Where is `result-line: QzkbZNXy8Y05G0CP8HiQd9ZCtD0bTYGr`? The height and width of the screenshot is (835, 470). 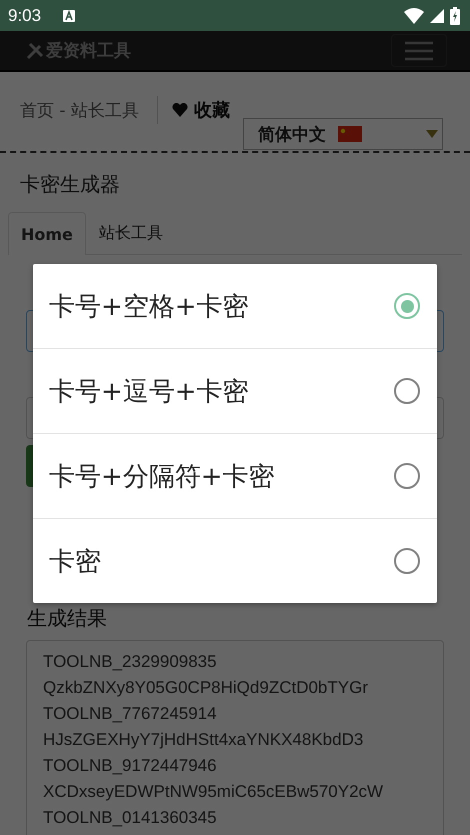
result-line: QzkbZNXy8Y05G0CP8HiQd9ZCtD0bTYGr is located at coordinates (206, 688).